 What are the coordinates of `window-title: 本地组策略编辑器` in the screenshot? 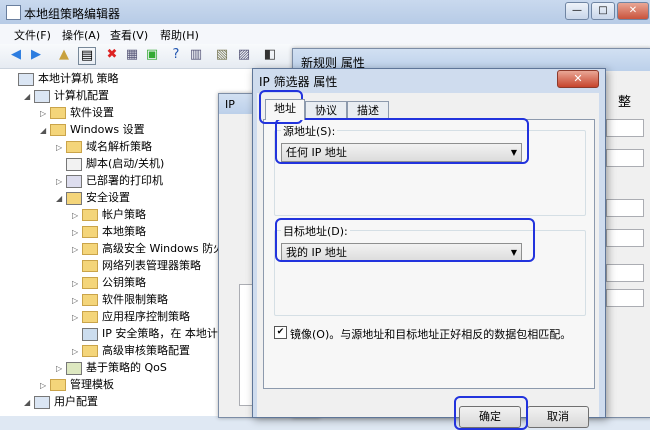 It's located at (72, 14).